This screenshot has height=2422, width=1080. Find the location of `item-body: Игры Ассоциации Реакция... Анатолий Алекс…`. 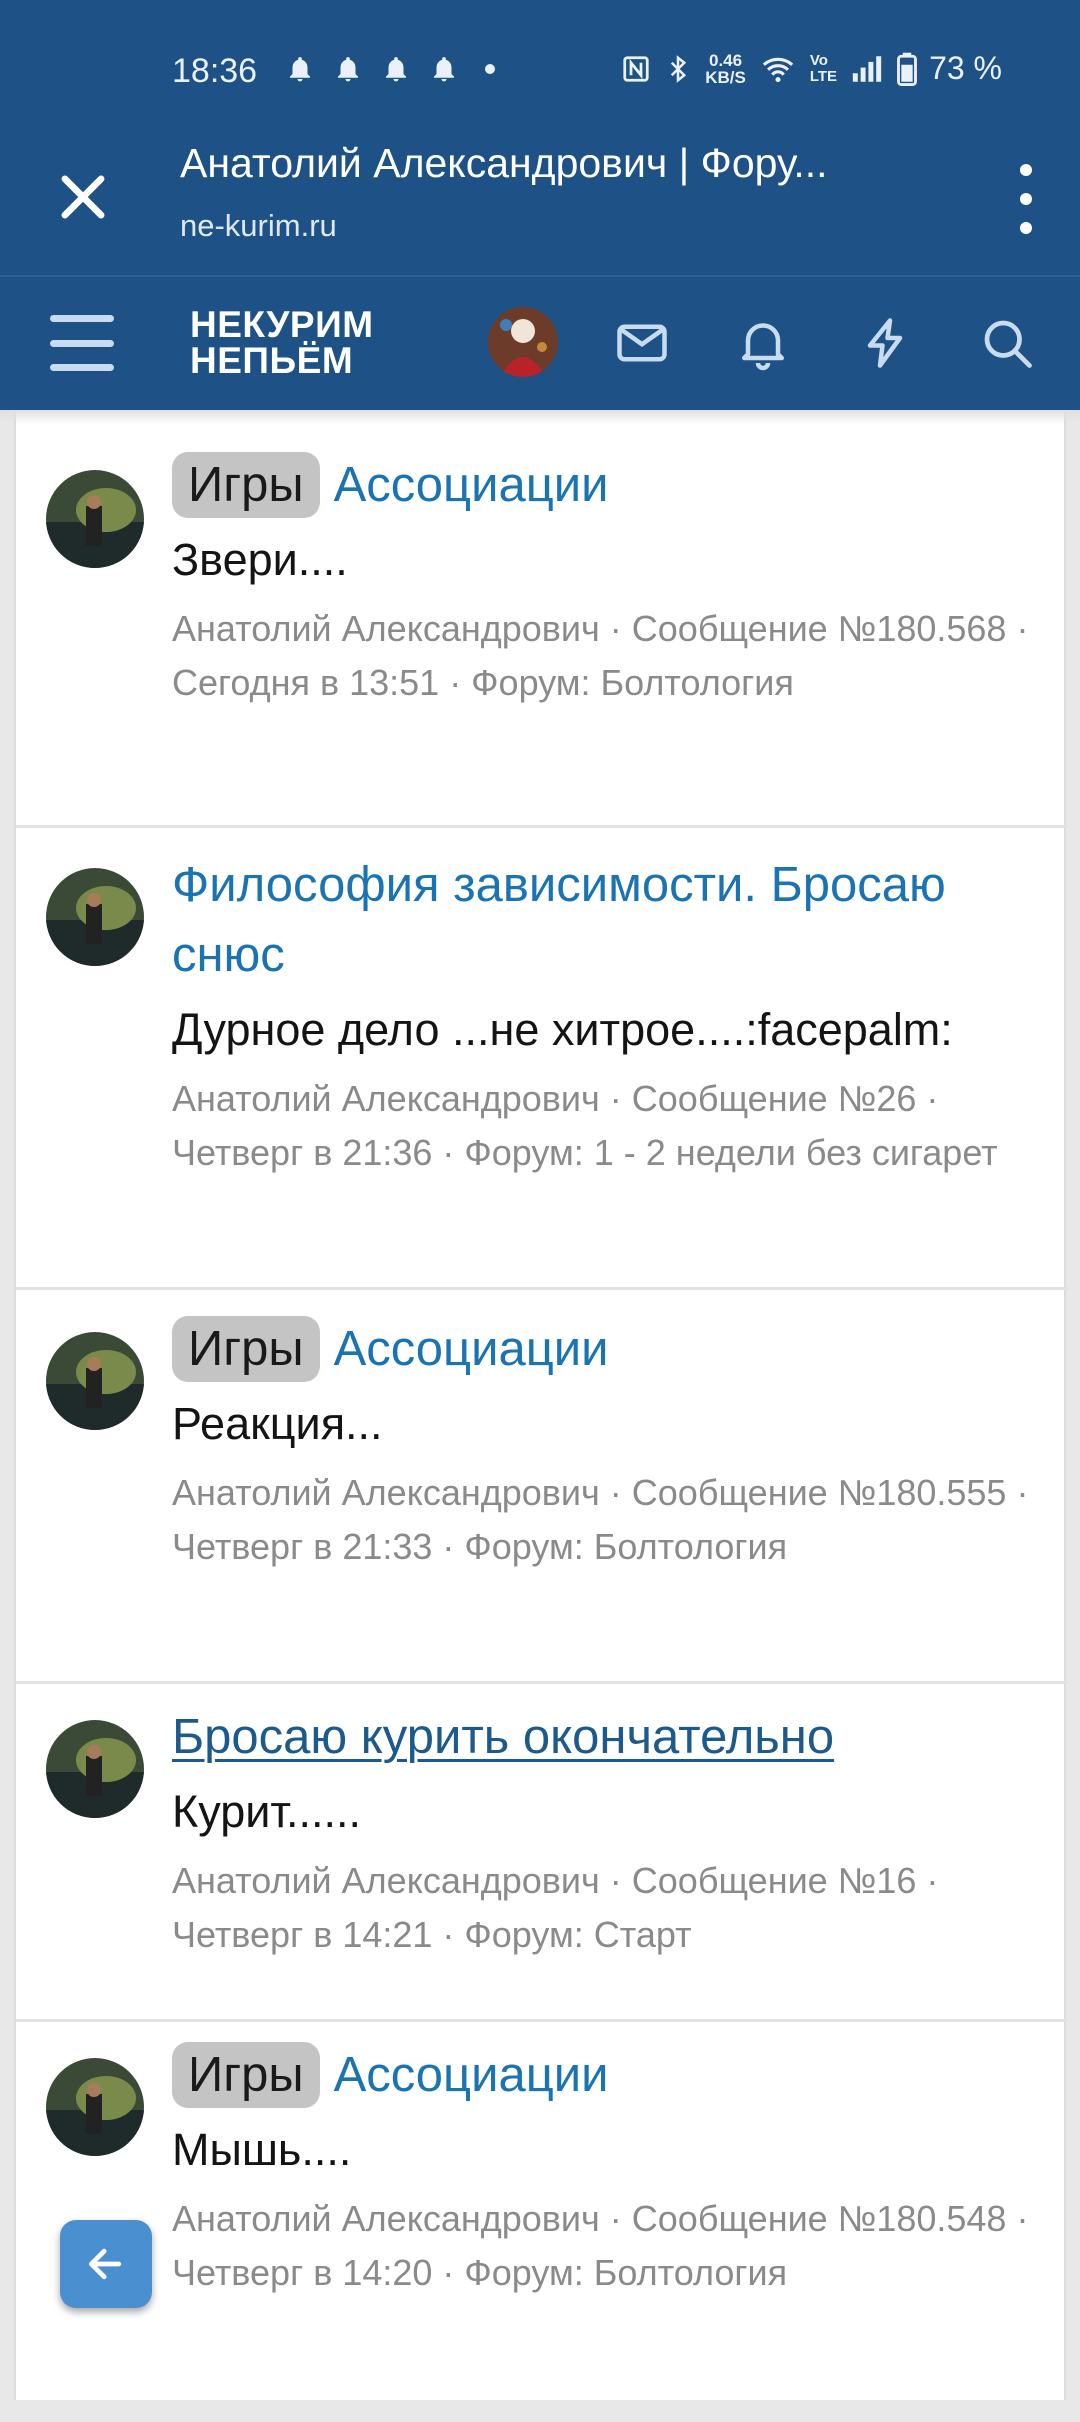

item-body: Игры Ассоциации Реакция... Анатолий Алекс… is located at coordinates (605, 1444).